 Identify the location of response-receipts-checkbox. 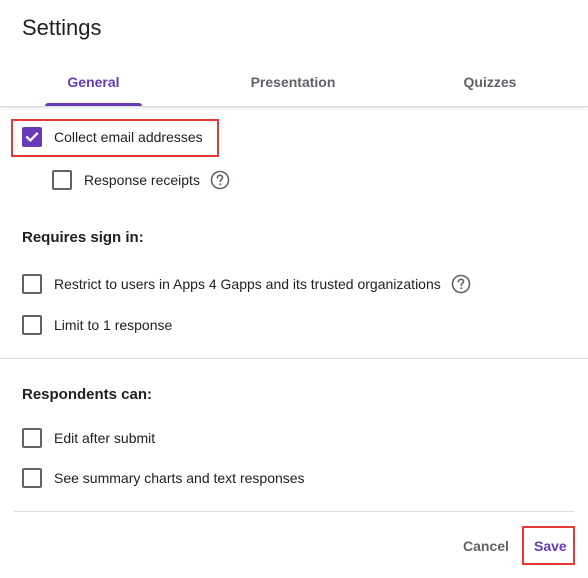
(62, 180).